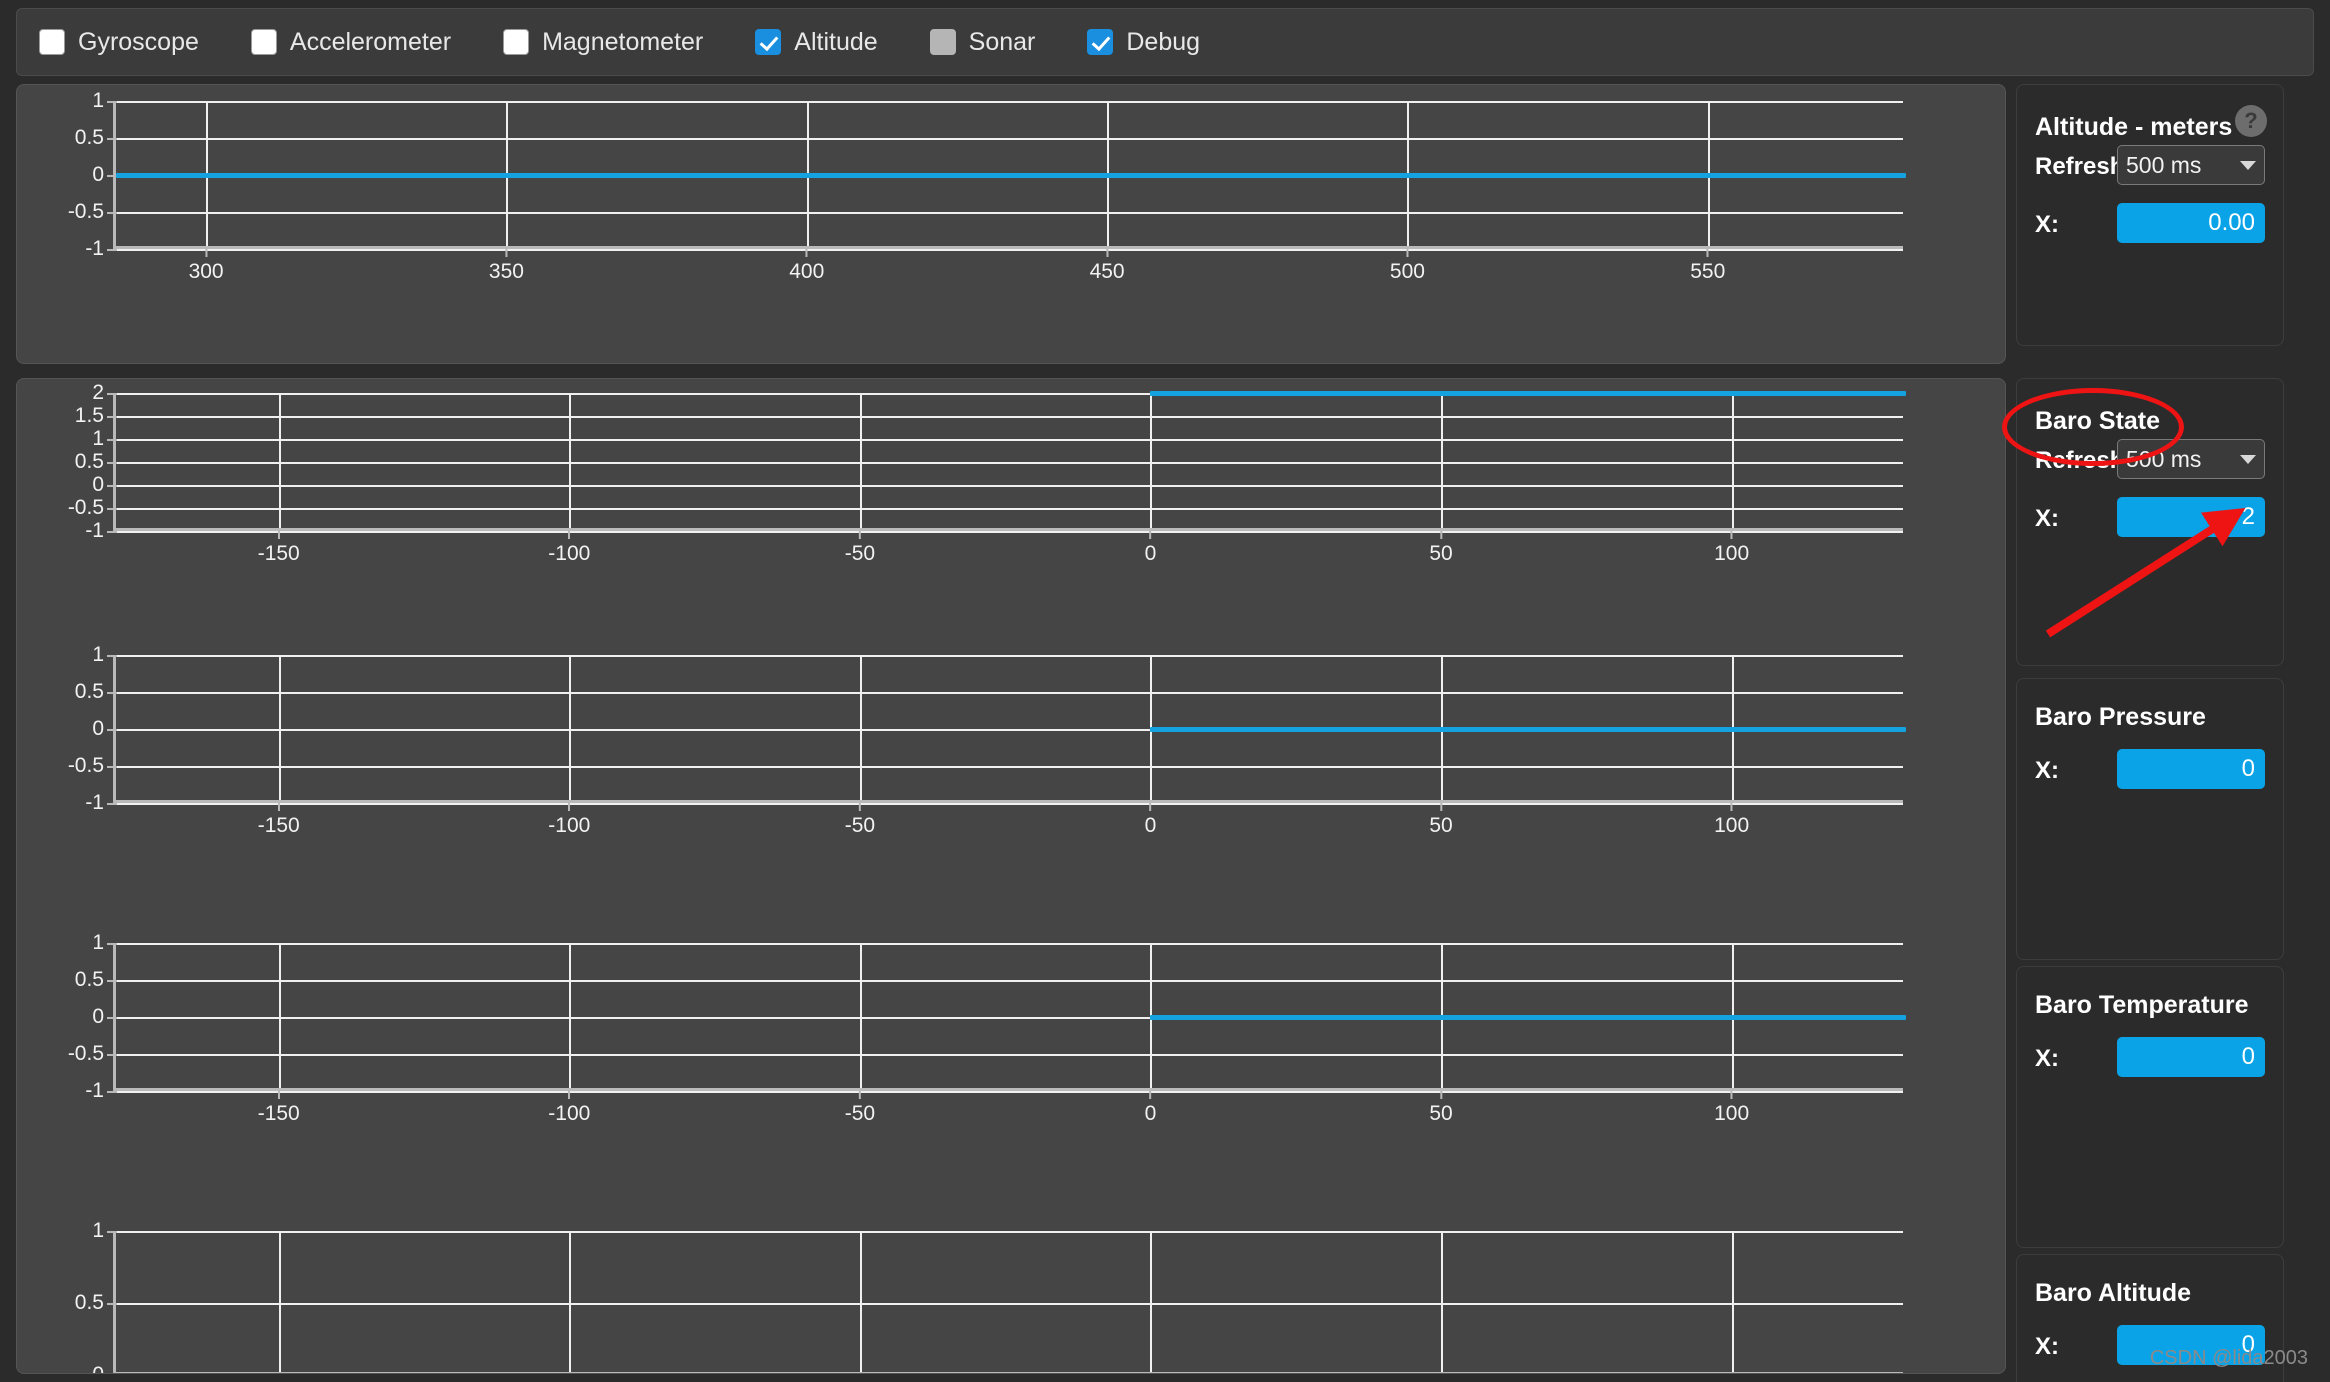 The width and height of the screenshot is (2330, 1382). I want to click on checkbox-debug-icon, so click(1100, 42).